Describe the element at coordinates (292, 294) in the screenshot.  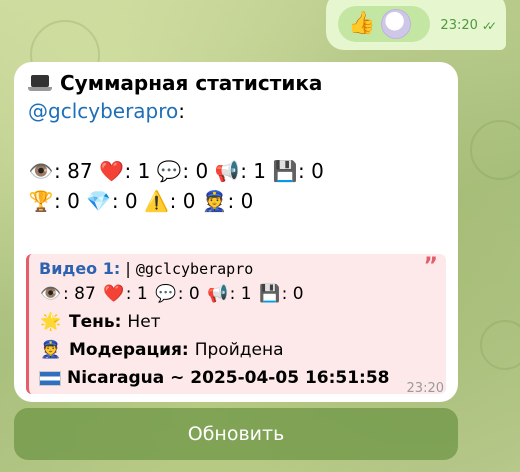
I see `video-saves-count: : 0` at that location.